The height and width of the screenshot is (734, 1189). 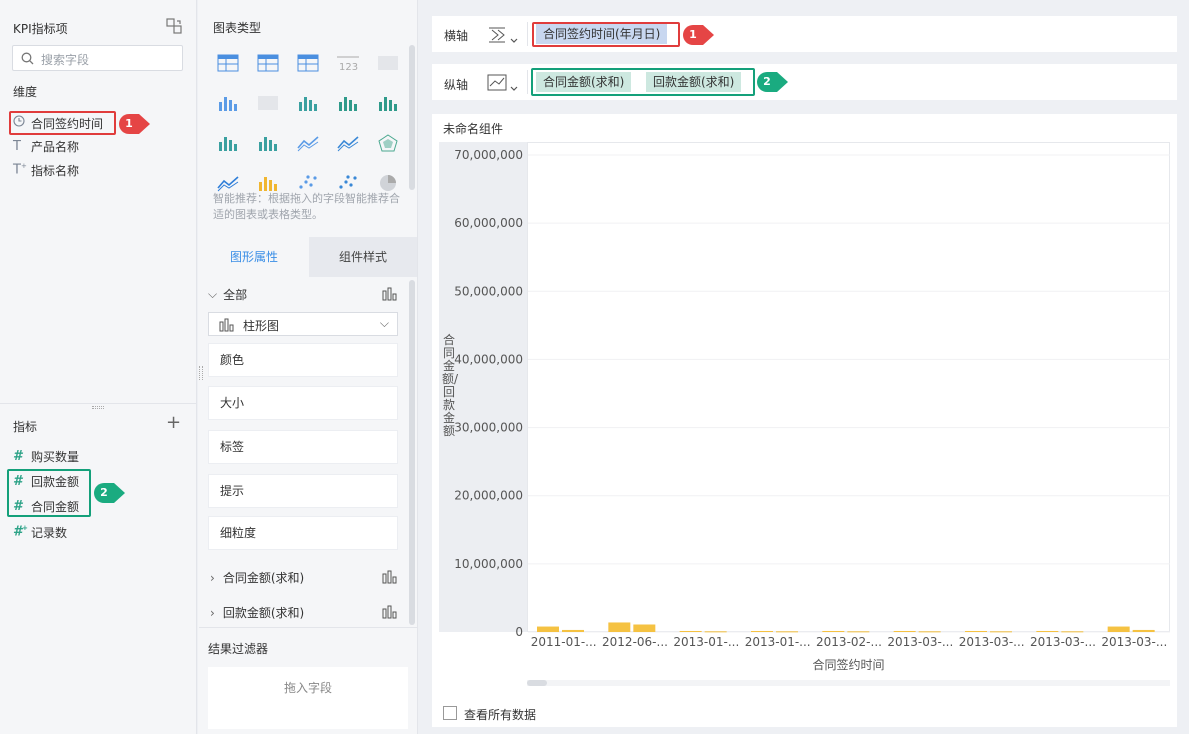 I want to click on property-tooltip: 提示, so click(x=303, y=491).